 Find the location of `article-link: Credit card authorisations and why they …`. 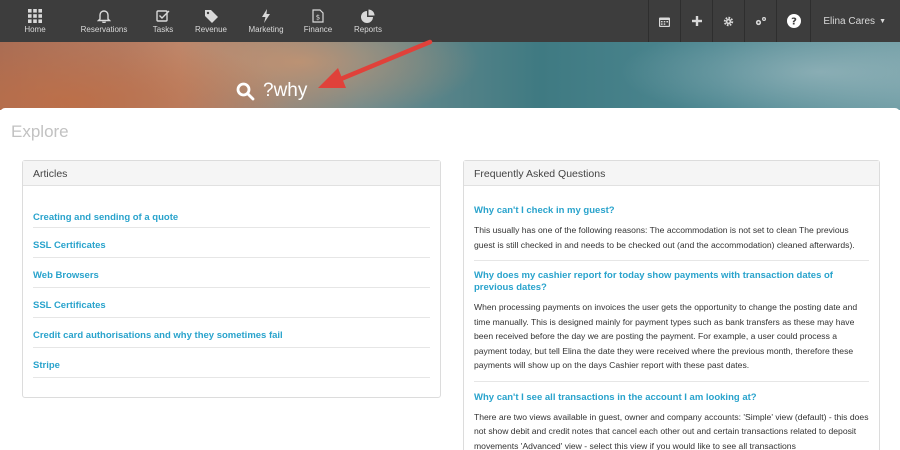

article-link: Credit card authorisations and why they … is located at coordinates (231, 333).